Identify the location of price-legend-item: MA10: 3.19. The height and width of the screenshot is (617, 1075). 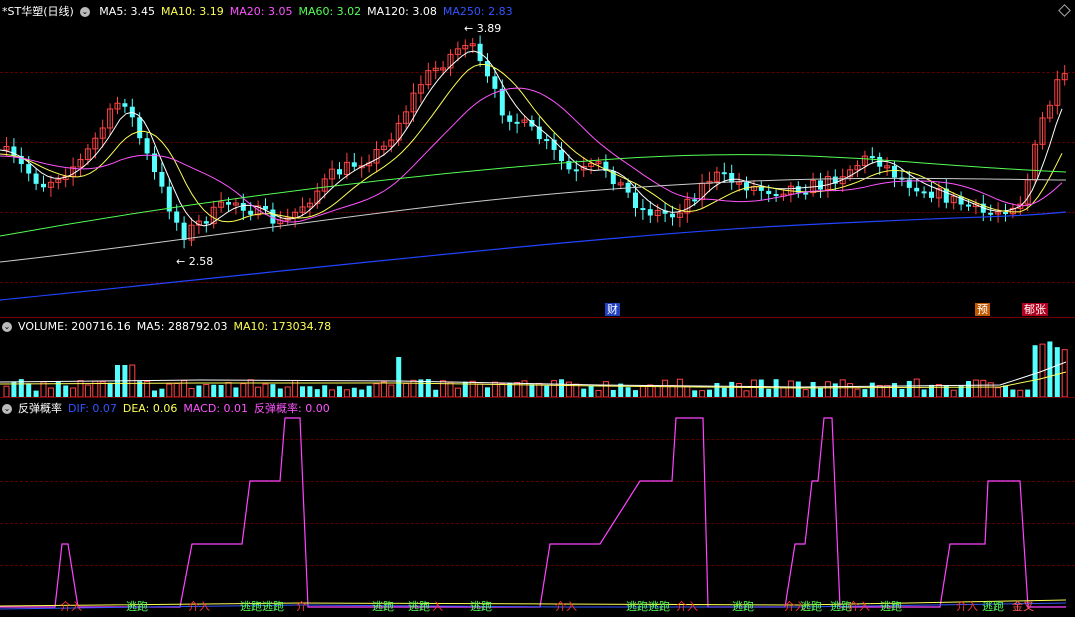
(192, 11).